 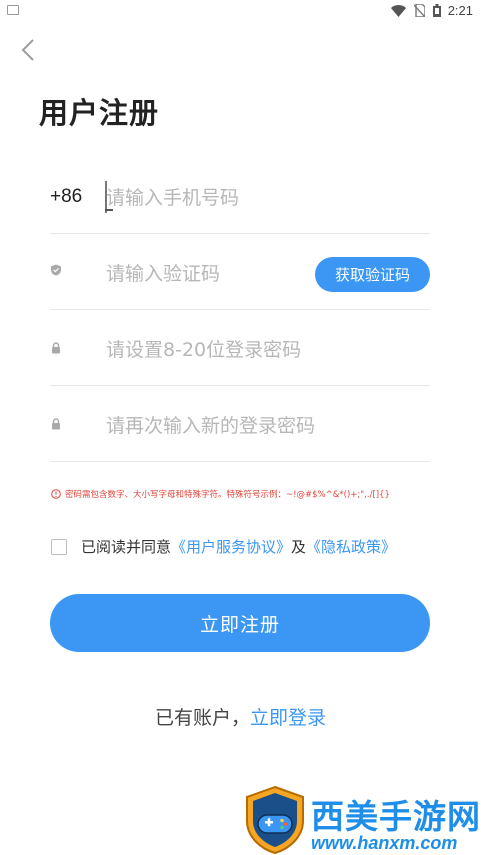 I want to click on login-prompt: 已有账户，立即登录, so click(x=240, y=716).